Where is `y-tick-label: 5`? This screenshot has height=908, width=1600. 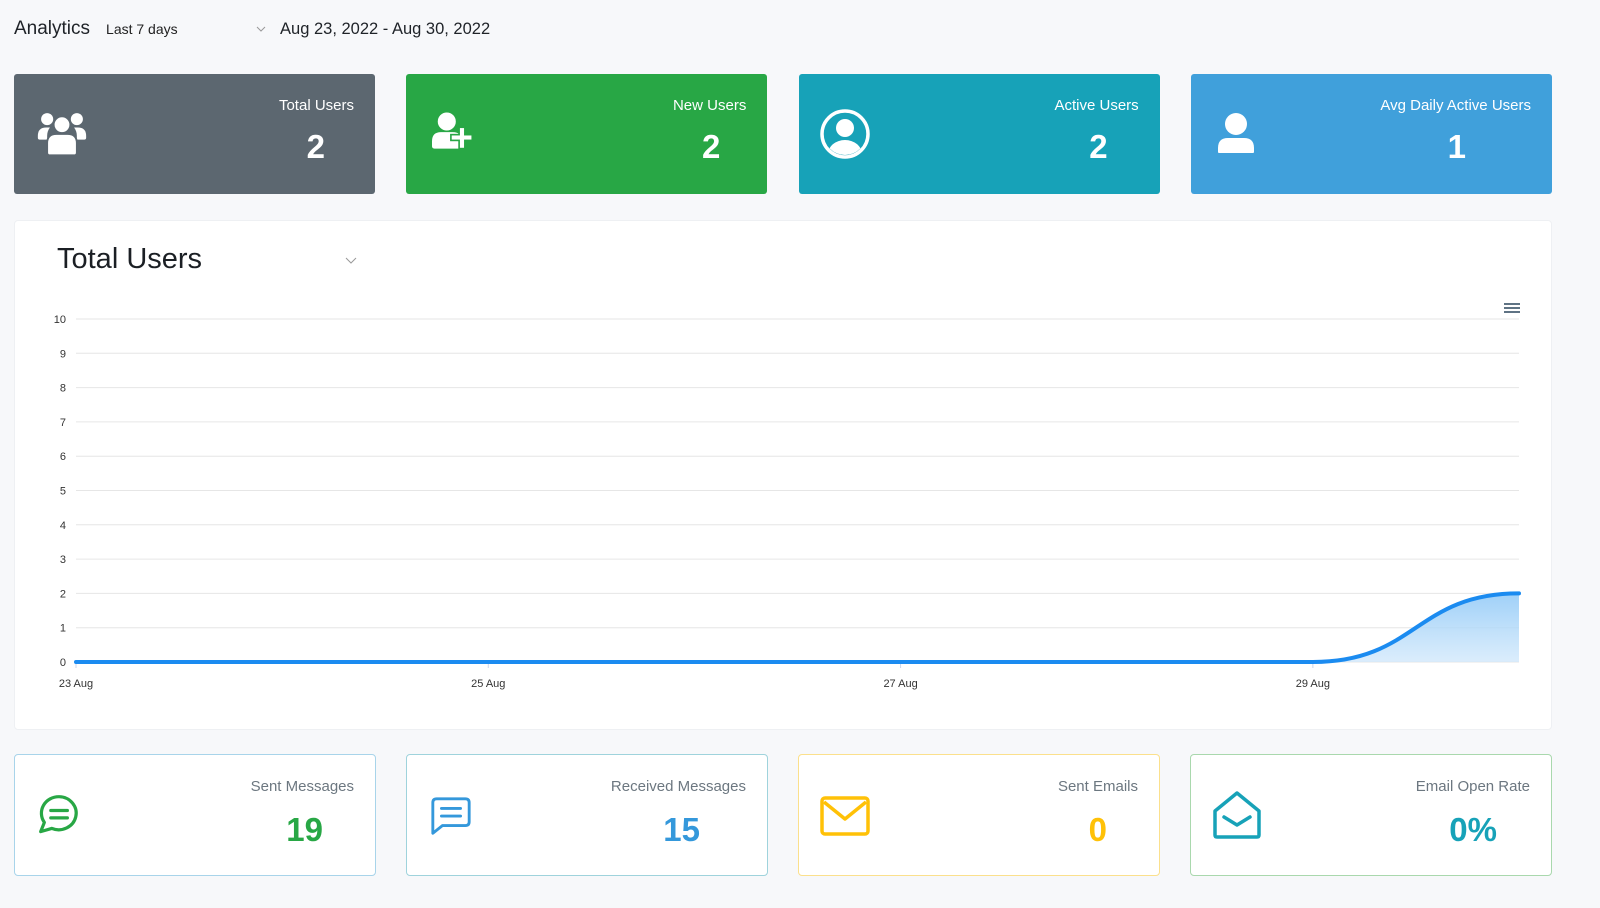 y-tick-label: 5 is located at coordinates (63, 492).